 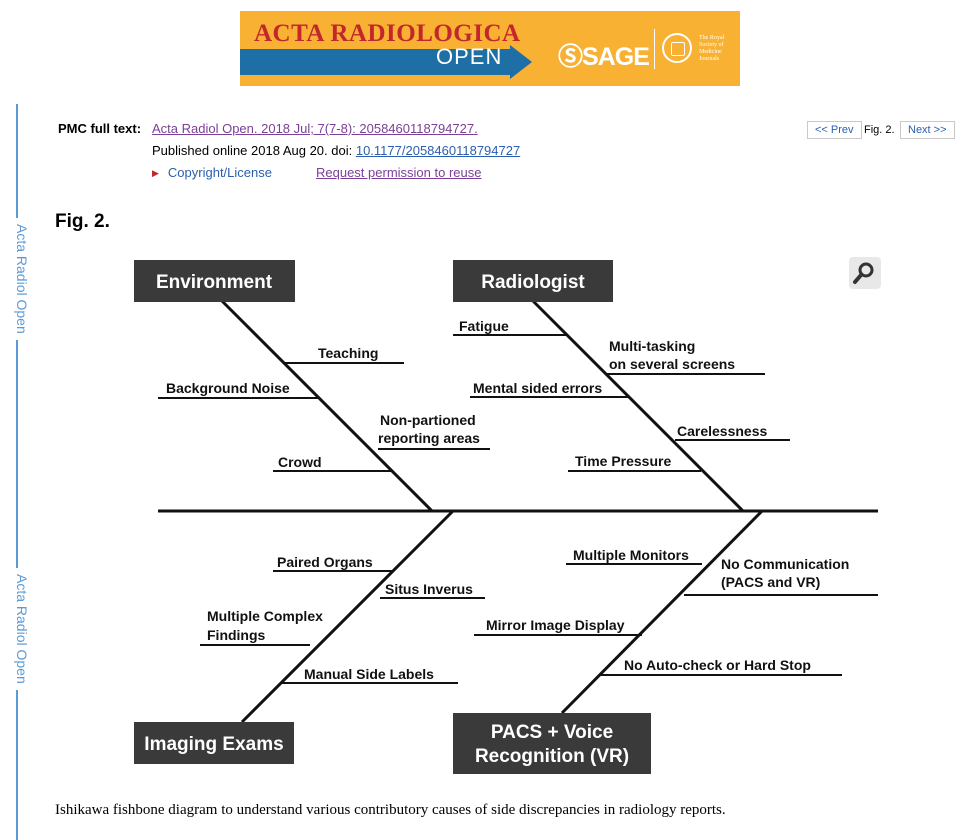 What do you see at coordinates (265, 616) in the screenshot?
I see `cause-multiple-complex-1: Multiple Complex` at bounding box center [265, 616].